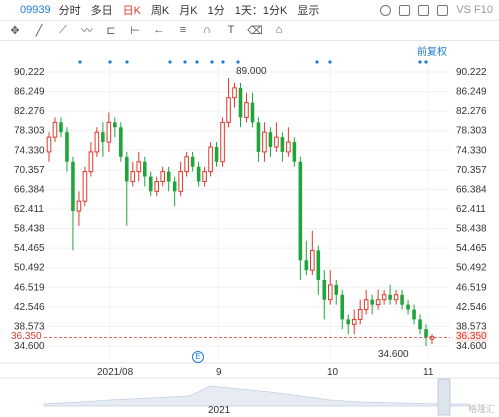 This screenshot has width=499, height=417. Describe the element at coordinates (219, 410) in the screenshot. I see `year-label: 2021` at that location.